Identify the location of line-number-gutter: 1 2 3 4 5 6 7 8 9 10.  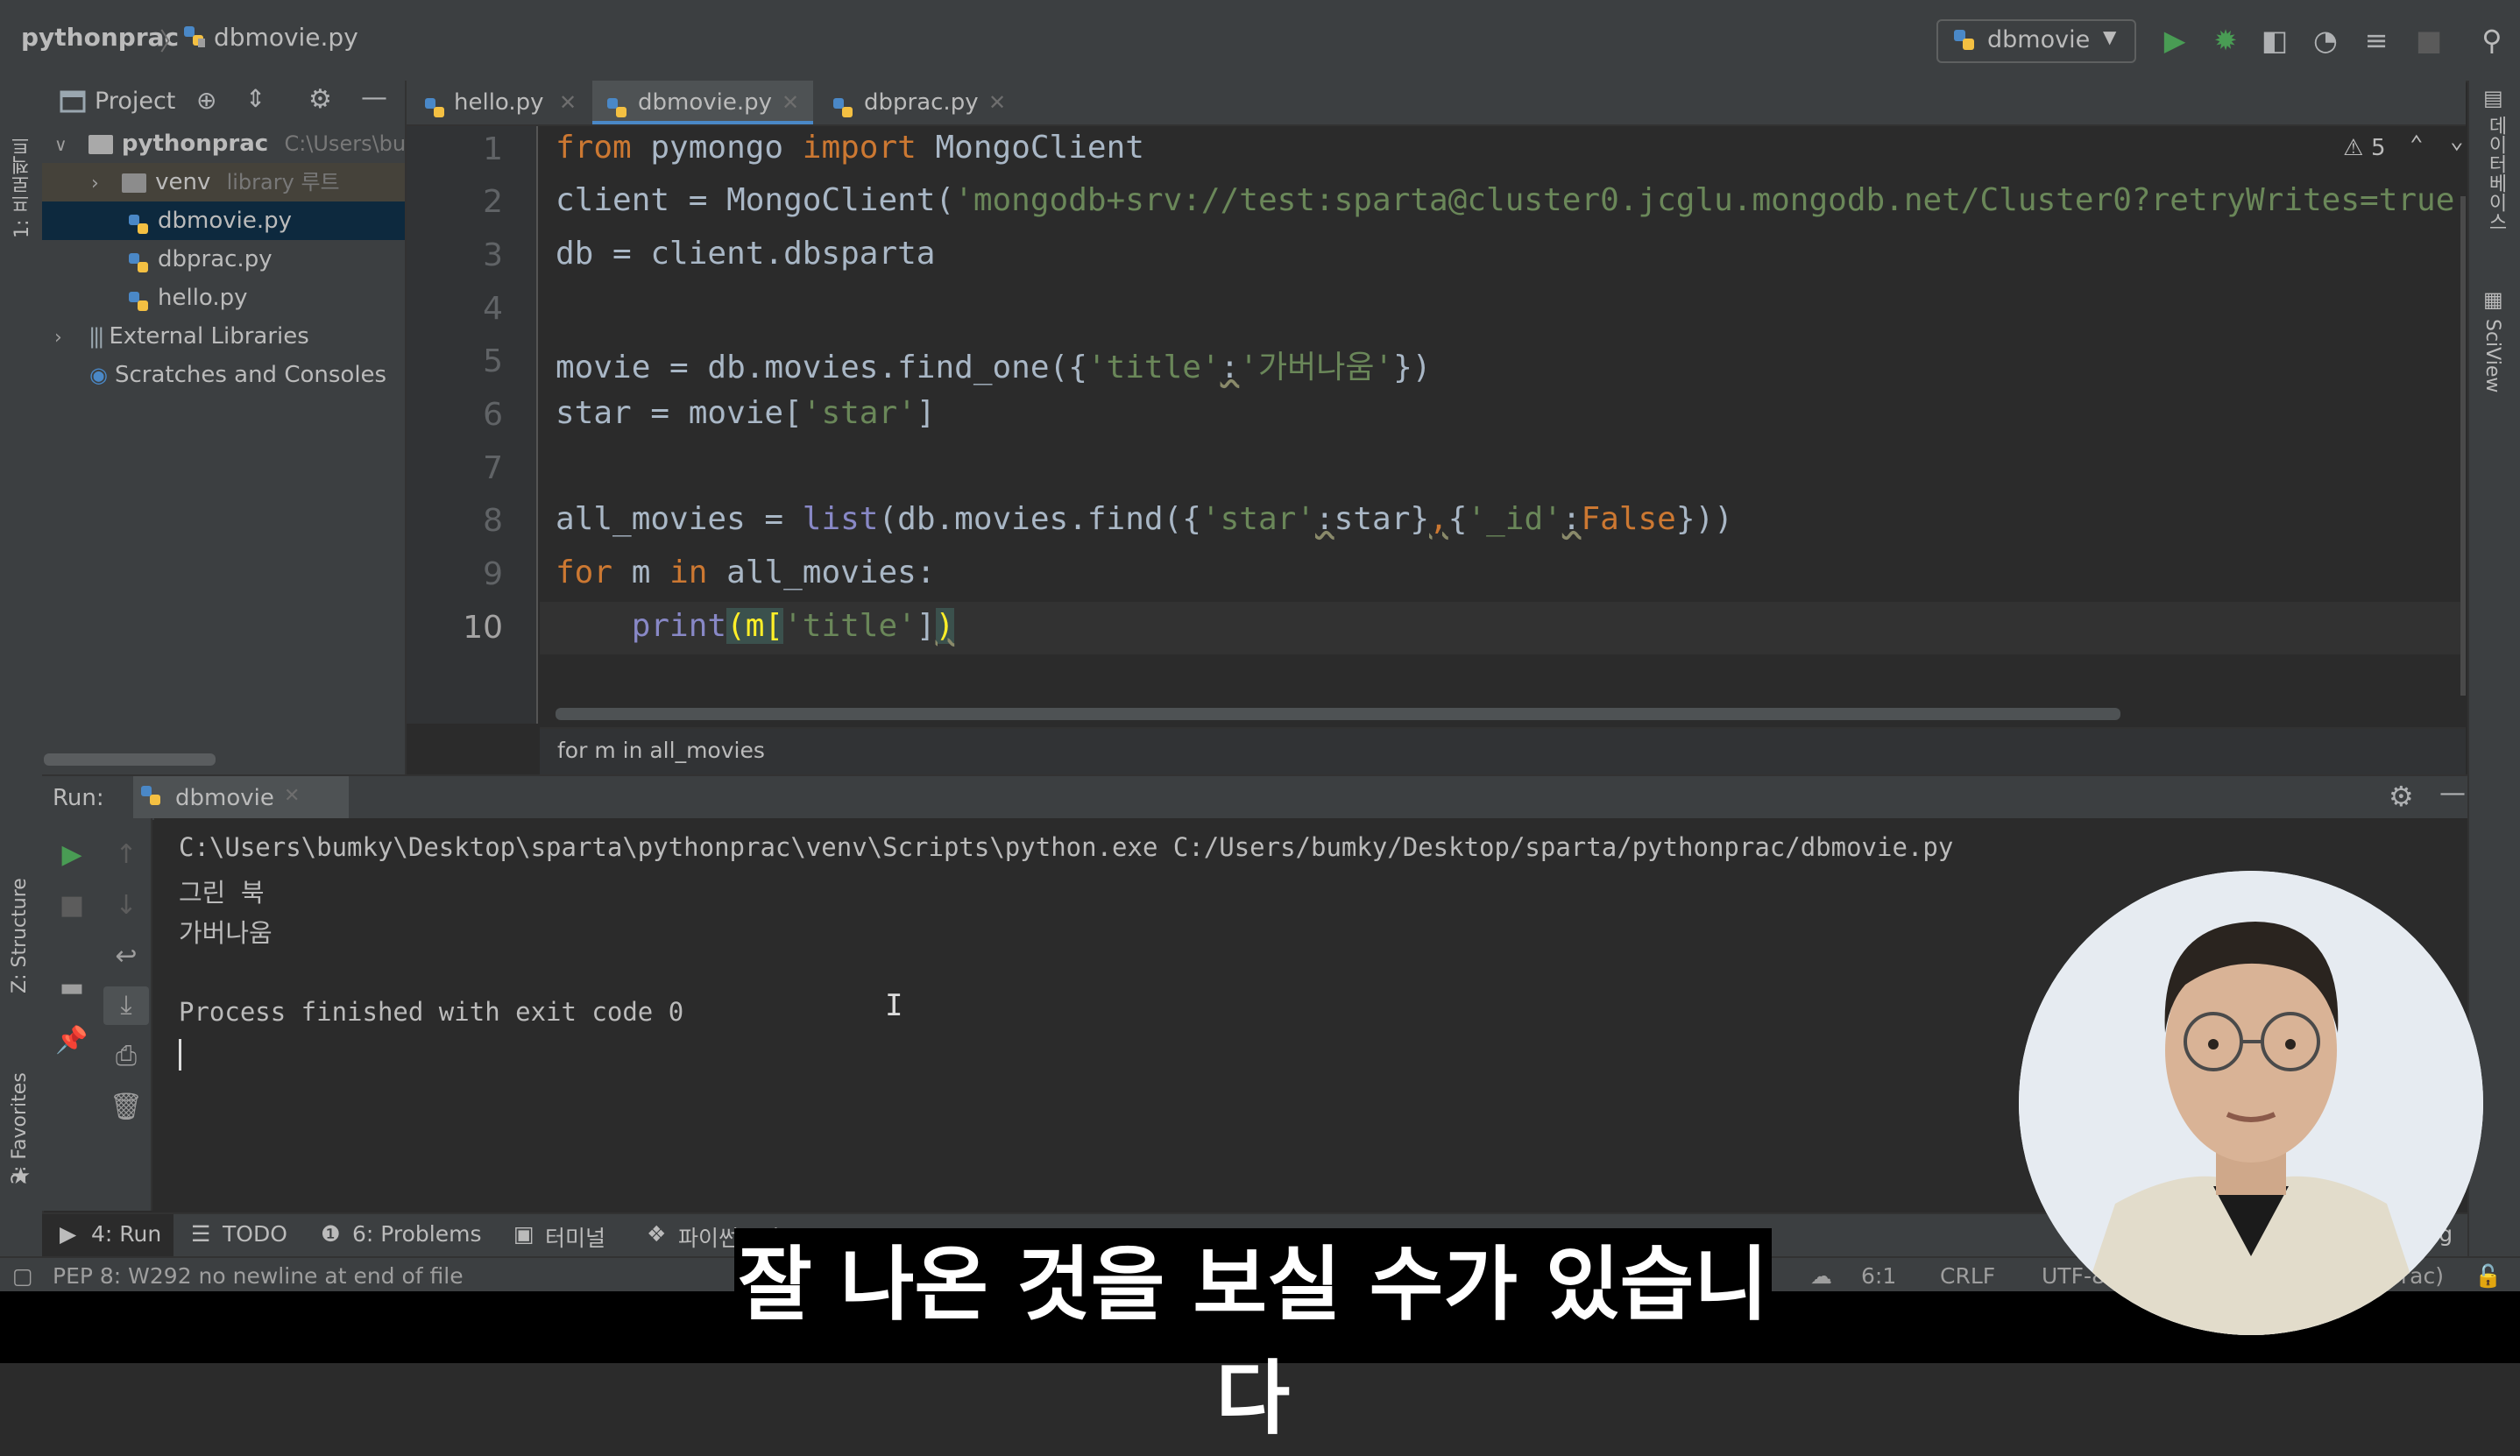
(472, 425).